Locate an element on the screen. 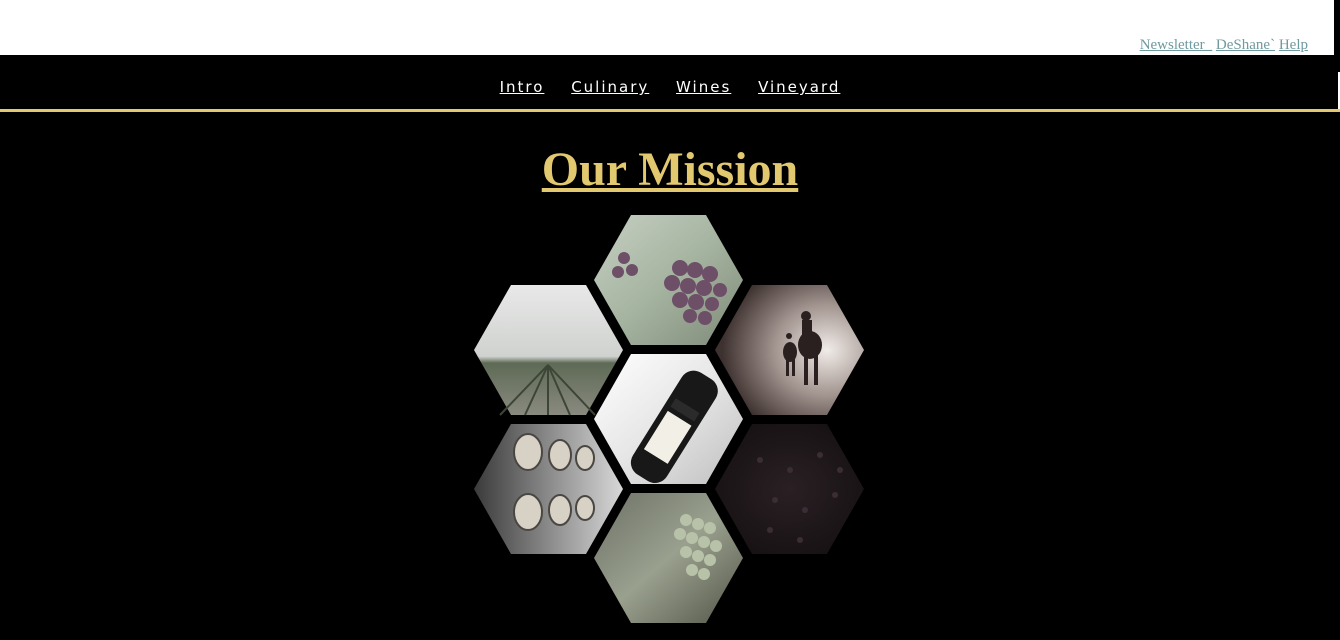 The width and height of the screenshot is (1340, 640). green-grapes-photo is located at coordinates (668, 558).